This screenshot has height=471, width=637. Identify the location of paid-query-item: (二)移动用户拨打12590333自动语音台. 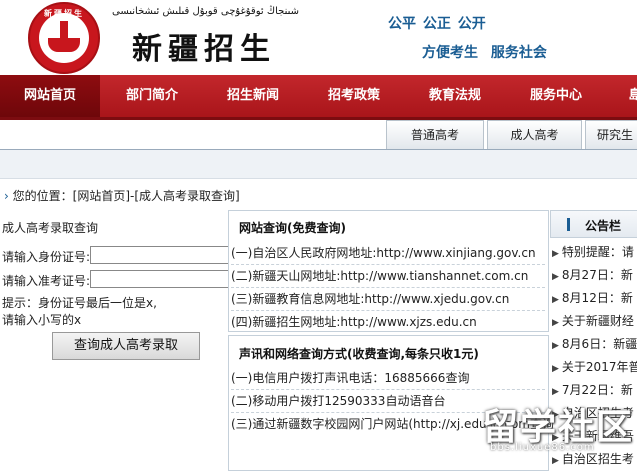
(338, 401).